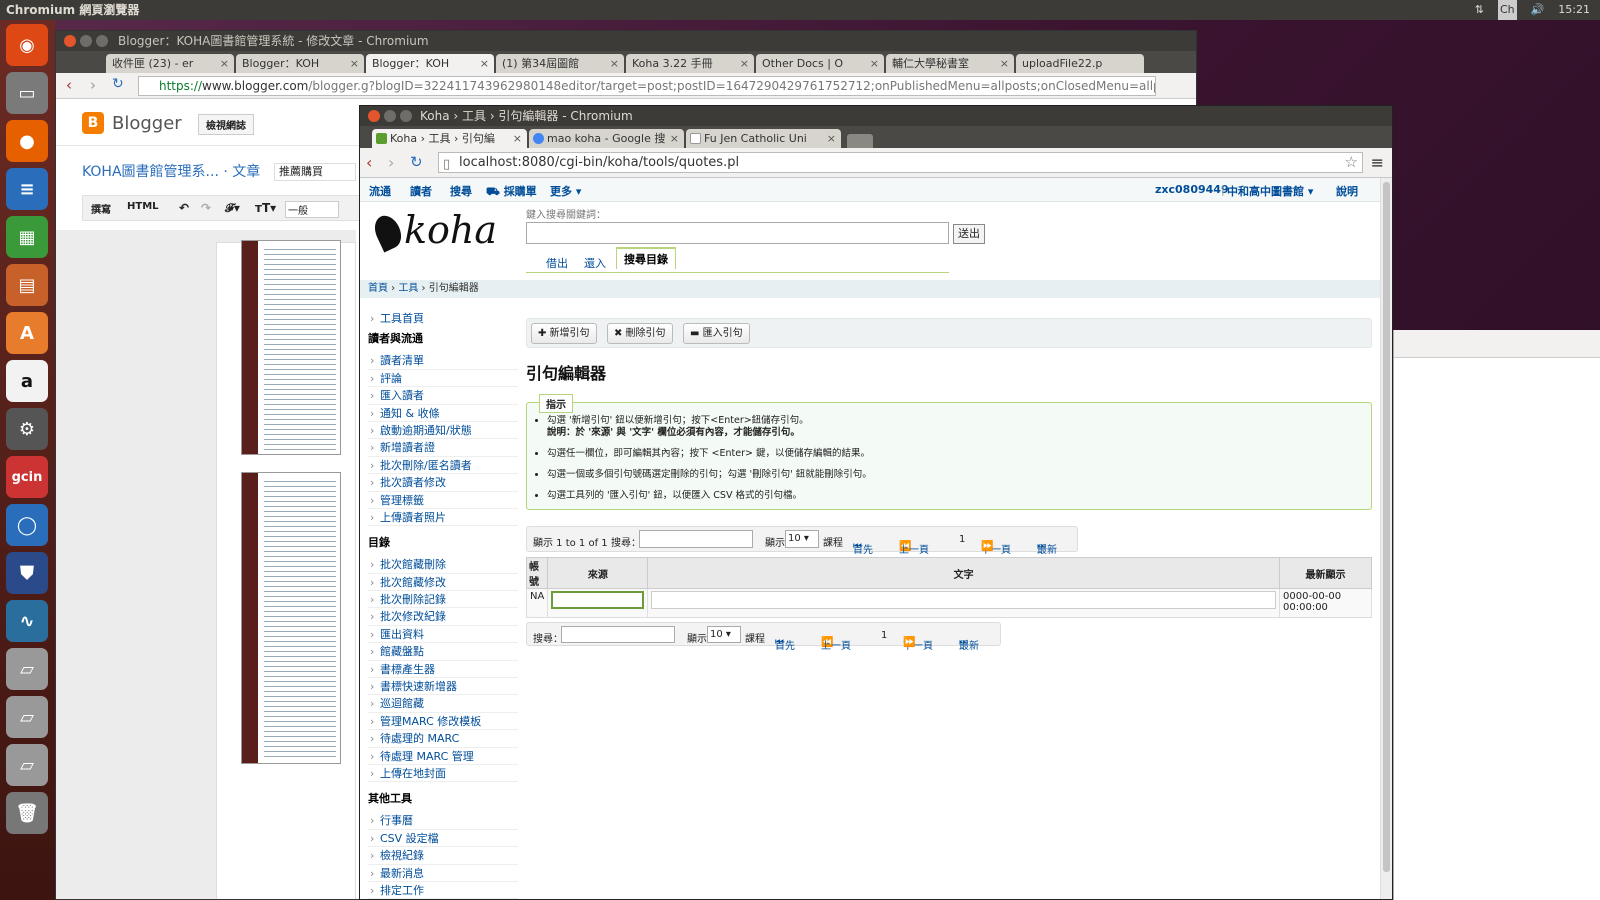 The width and height of the screenshot is (1600, 900). What do you see at coordinates (443, 890) in the screenshot?
I see `sidebar-item: 排定工作` at bounding box center [443, 890].